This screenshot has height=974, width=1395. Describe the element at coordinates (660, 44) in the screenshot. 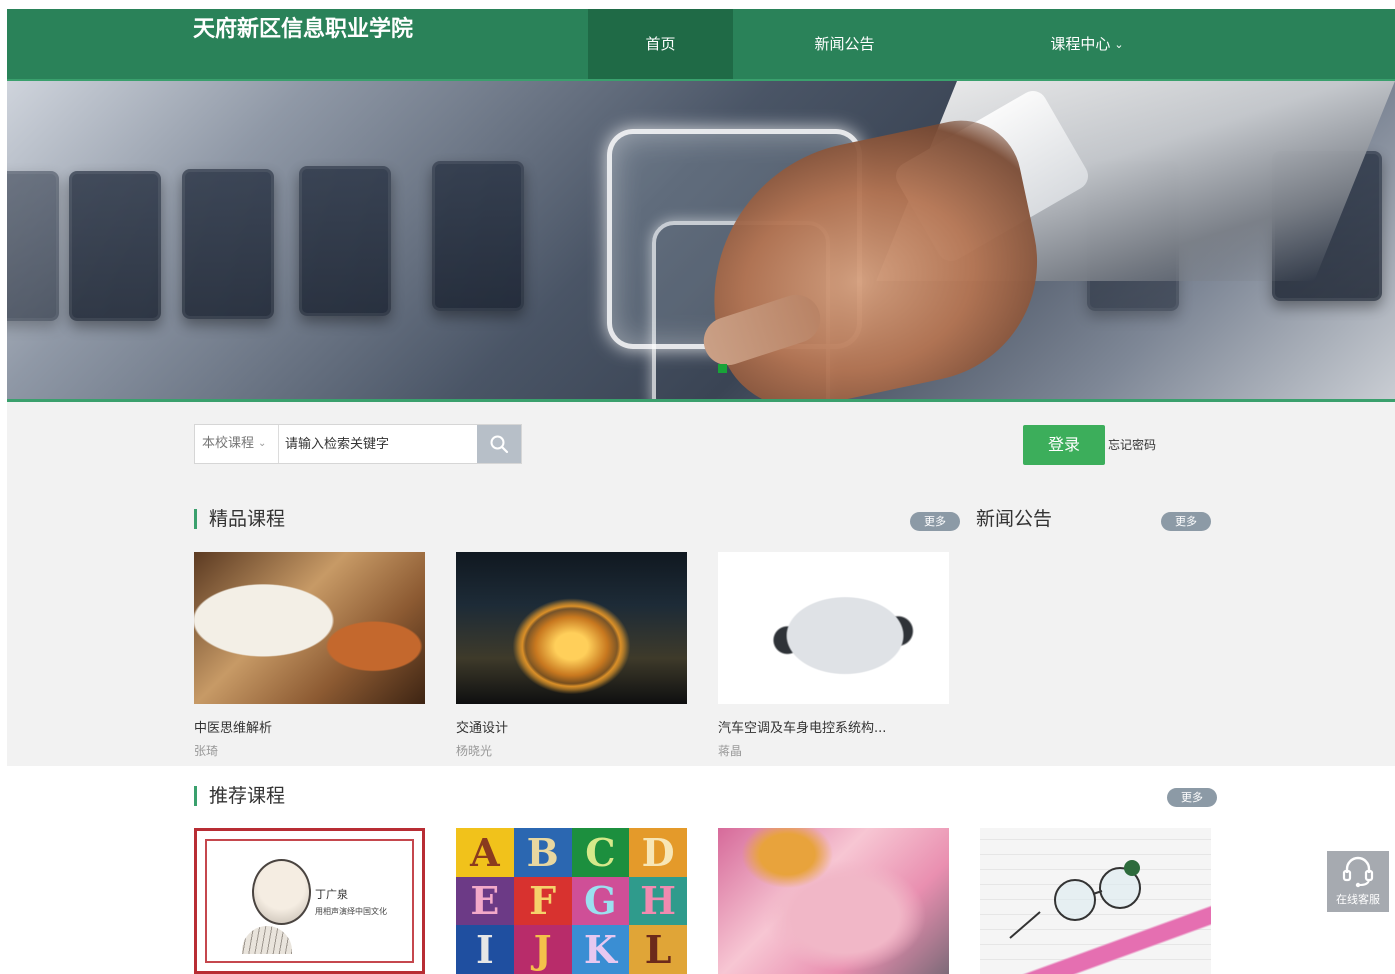

I see `nav-home: 首页` at that location.